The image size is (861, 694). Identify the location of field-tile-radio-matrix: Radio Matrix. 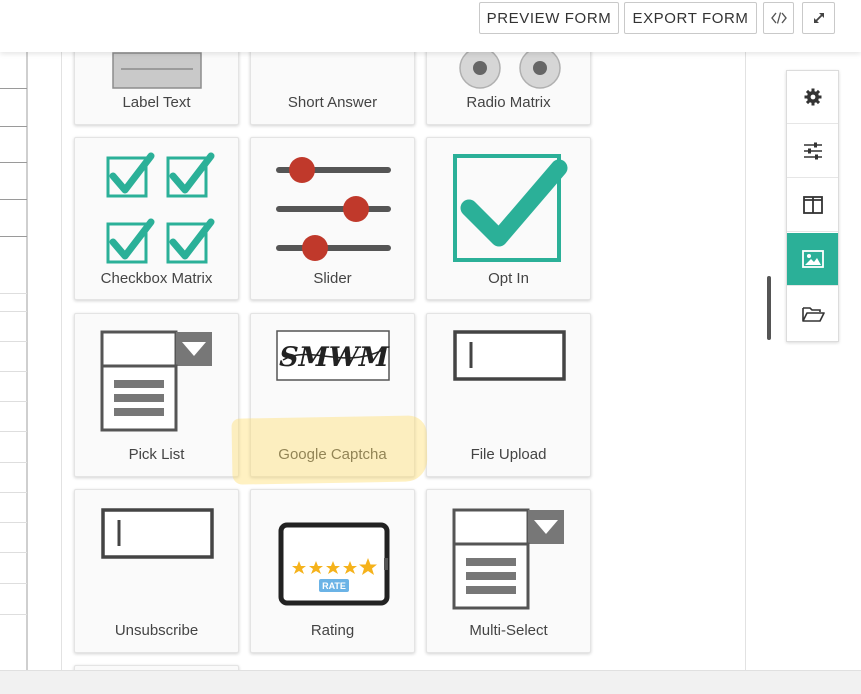
(508, 88).